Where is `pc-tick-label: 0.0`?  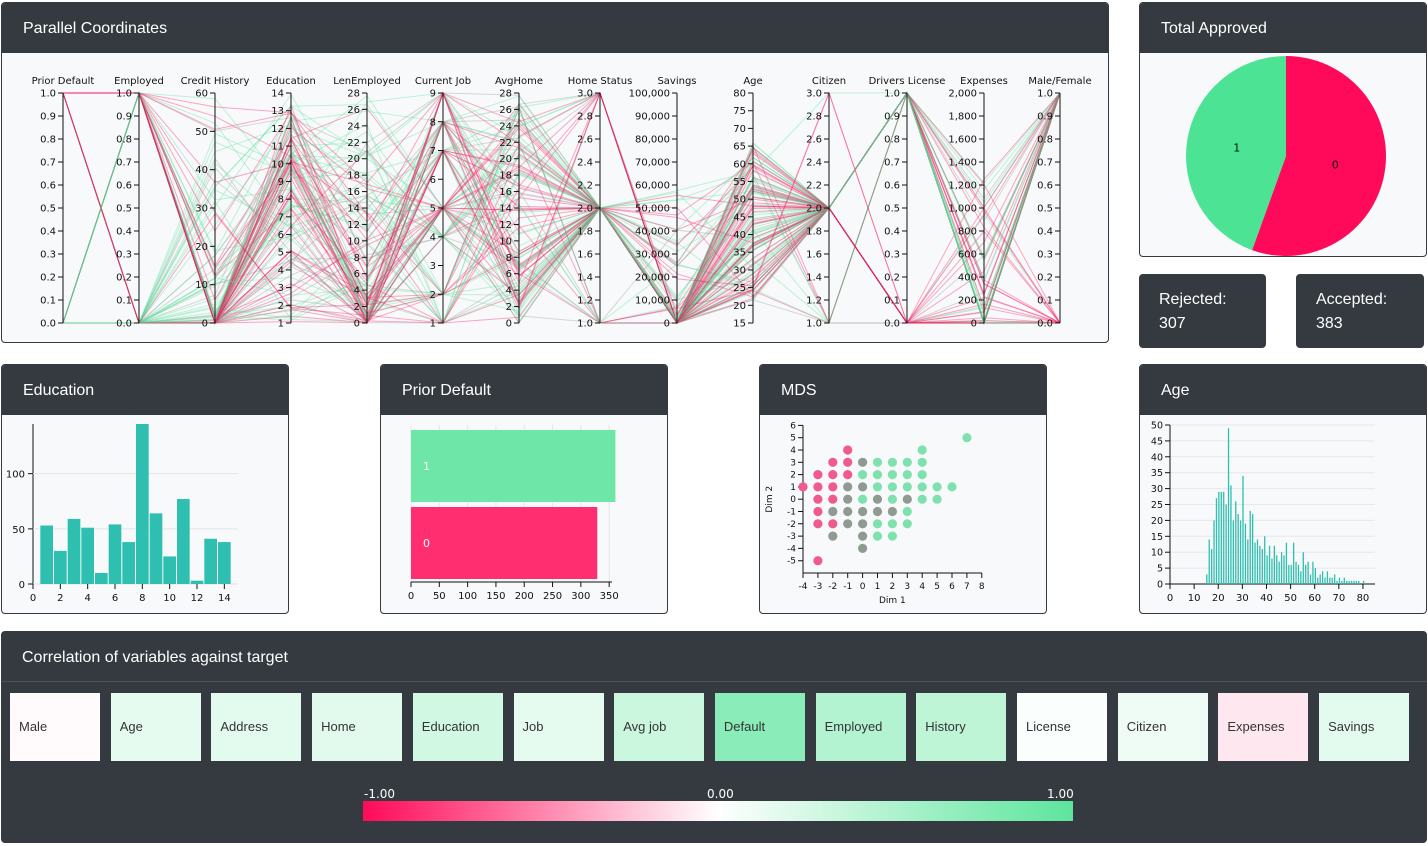
pc-tick-label: 0.0 is located at coordinates (1045, 324).